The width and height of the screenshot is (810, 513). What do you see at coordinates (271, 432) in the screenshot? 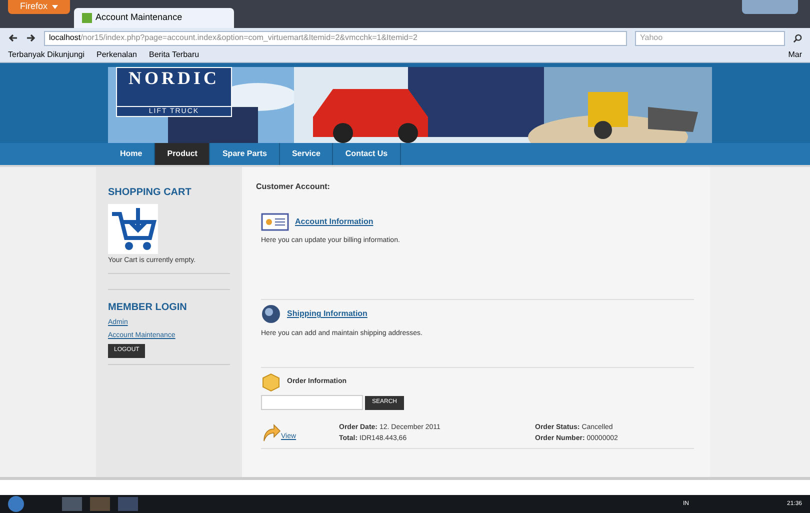
I see `curved-arrow-icon` at bounding box center [271, 432].